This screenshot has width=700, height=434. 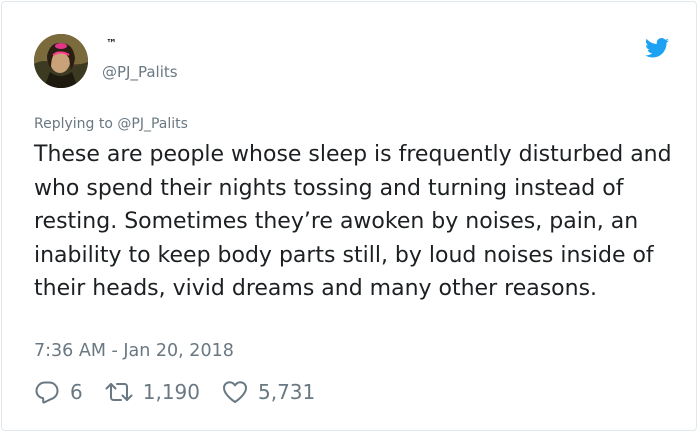 I want to click on avatar, so click(x=61, y=61).